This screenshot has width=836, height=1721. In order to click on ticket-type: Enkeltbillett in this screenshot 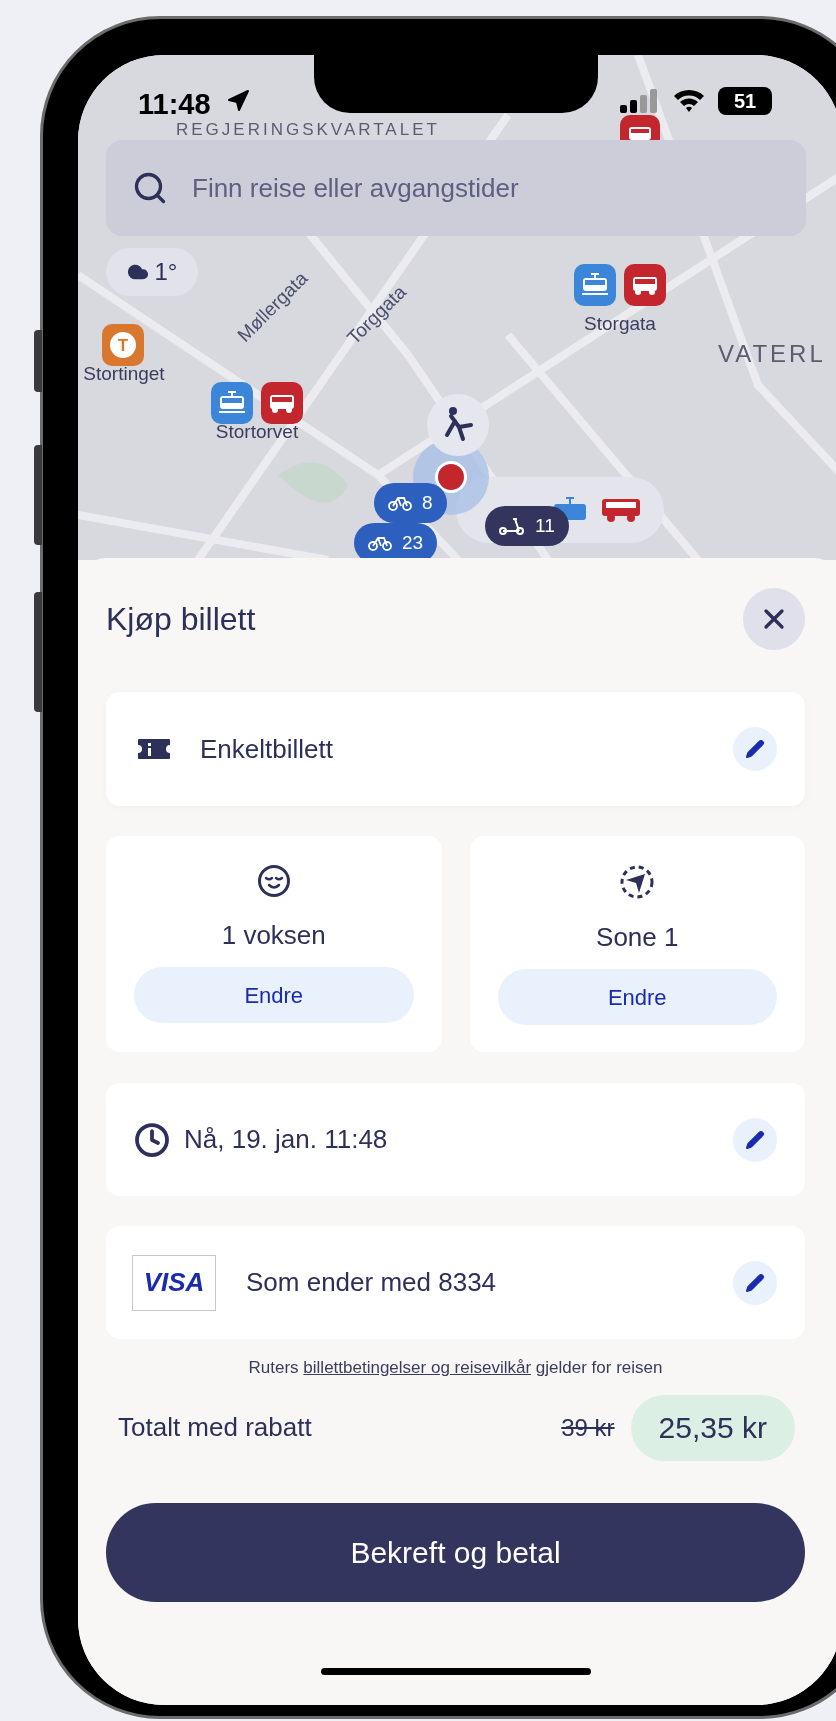, I will do `click(267, 749)`.